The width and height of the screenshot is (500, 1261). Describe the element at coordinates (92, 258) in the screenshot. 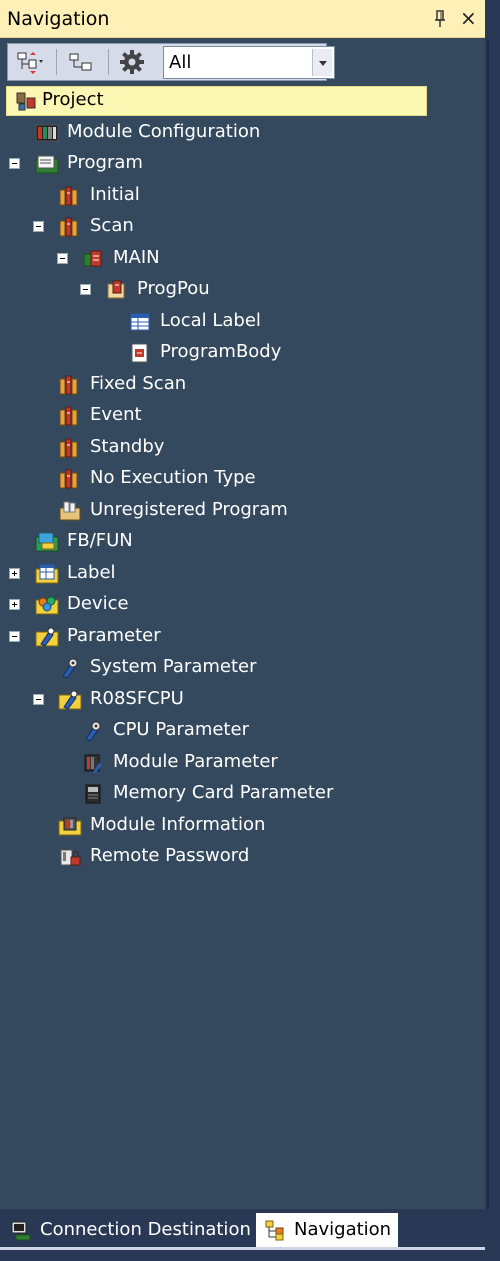

I see `program-file-icon` at that location.